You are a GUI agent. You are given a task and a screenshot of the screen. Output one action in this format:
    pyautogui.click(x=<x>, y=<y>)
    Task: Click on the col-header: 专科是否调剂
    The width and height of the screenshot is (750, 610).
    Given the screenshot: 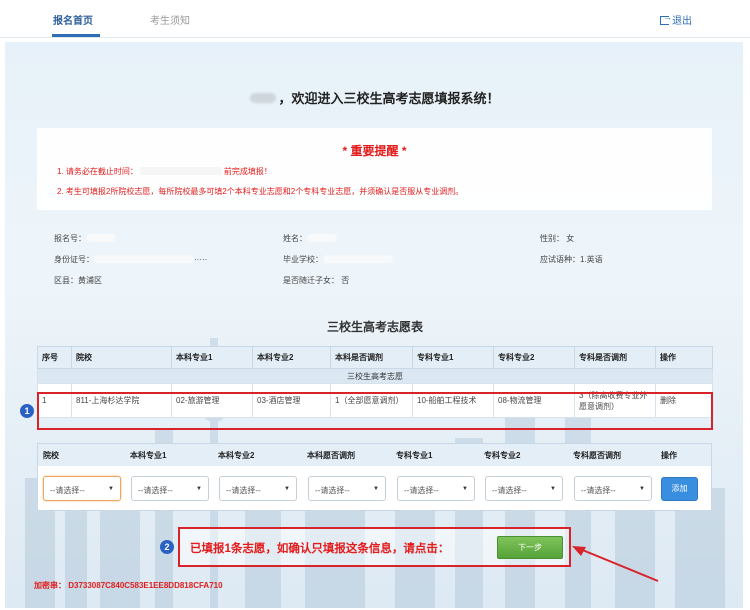 What is the action you would take?
    pyautogui.click(x=615, y=357)
    